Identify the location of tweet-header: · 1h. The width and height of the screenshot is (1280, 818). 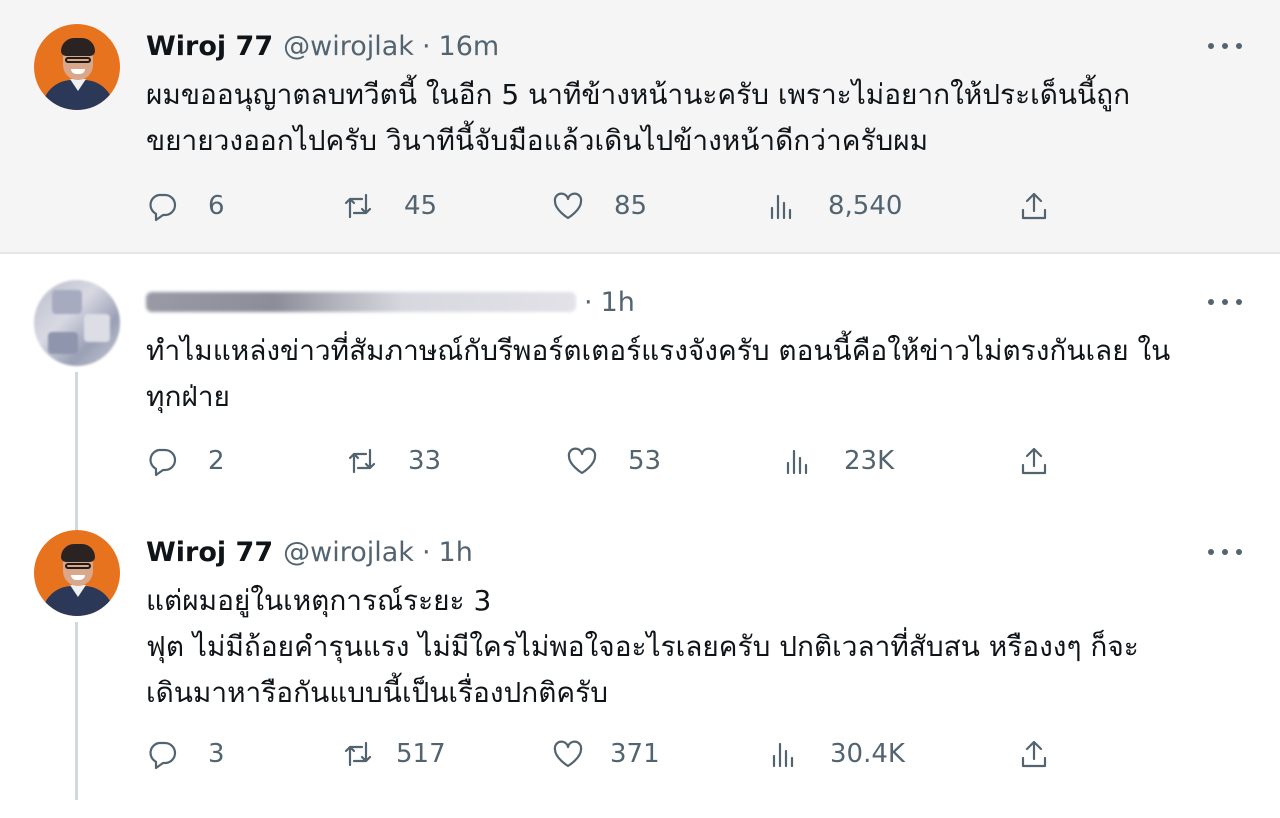
(390, 302).